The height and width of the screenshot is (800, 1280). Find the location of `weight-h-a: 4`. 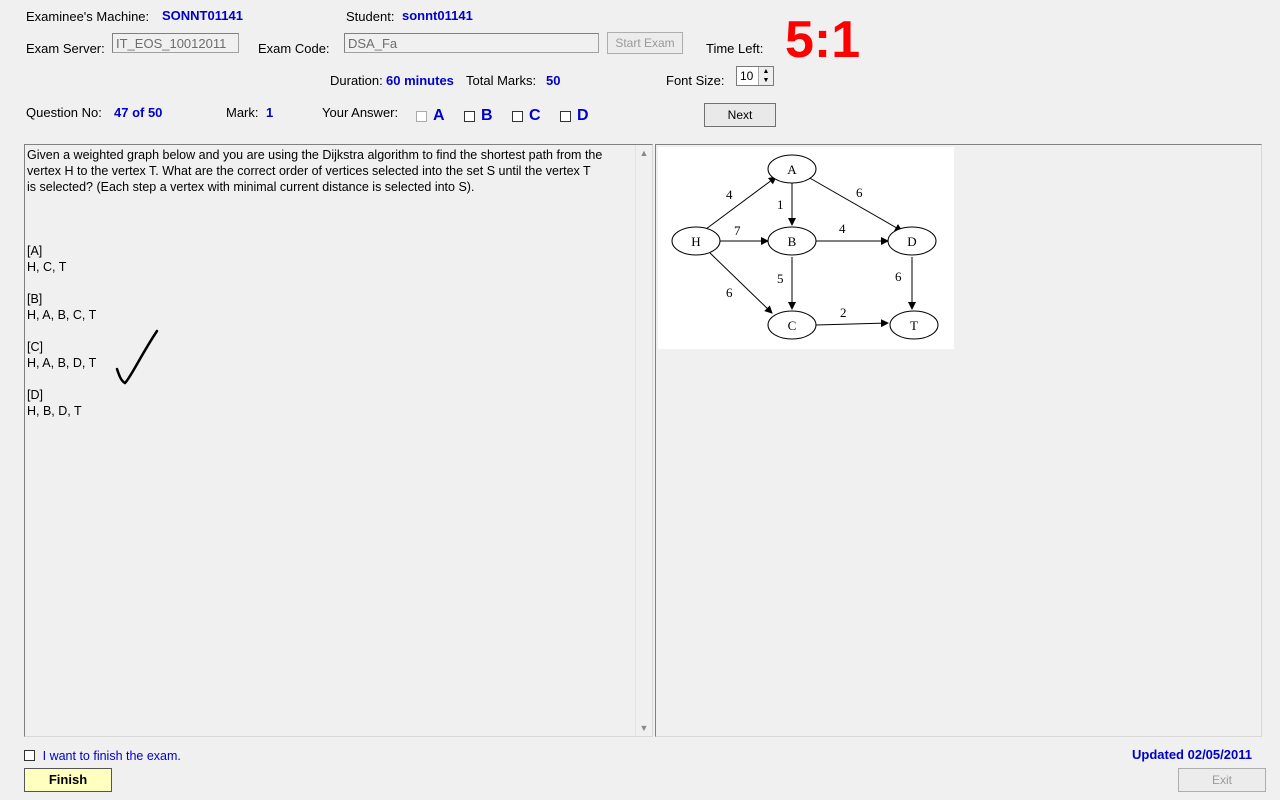

weight-h-a: 4 is located at coordinates (729, 194).